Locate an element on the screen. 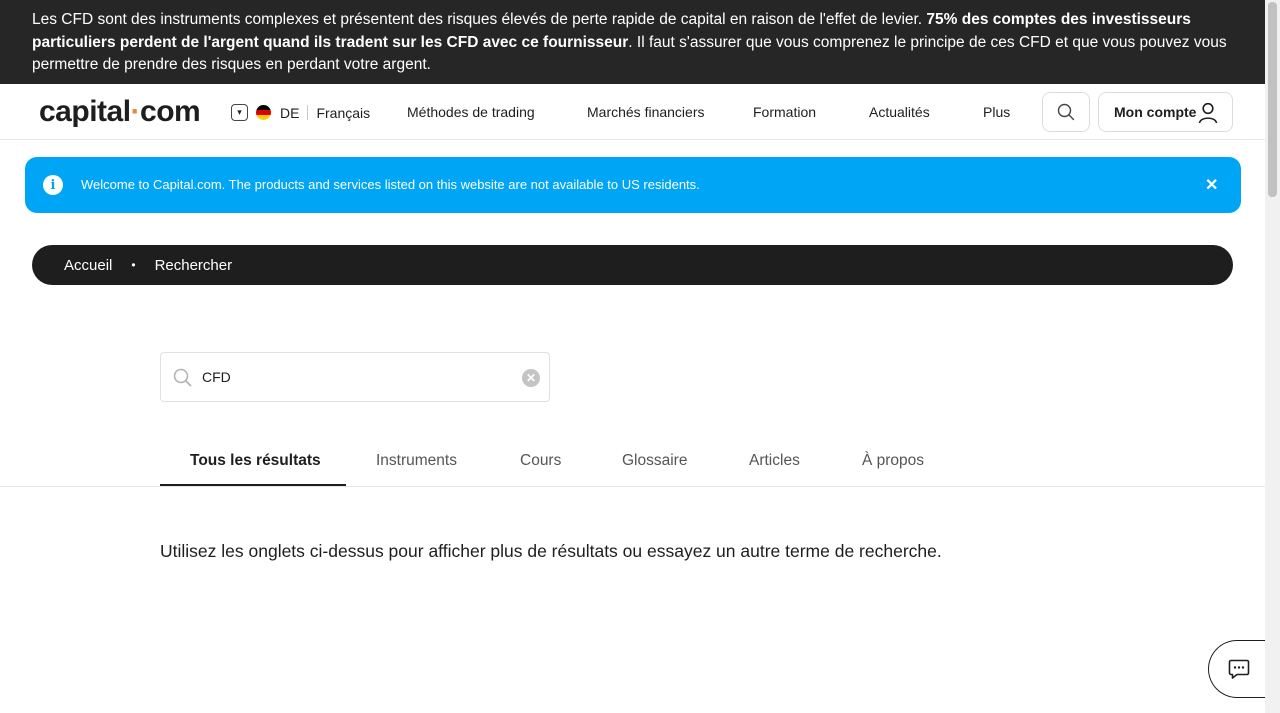 The image size is (1280, 713). clear-search-icon: ✕ is located at coordinates (531, 378).